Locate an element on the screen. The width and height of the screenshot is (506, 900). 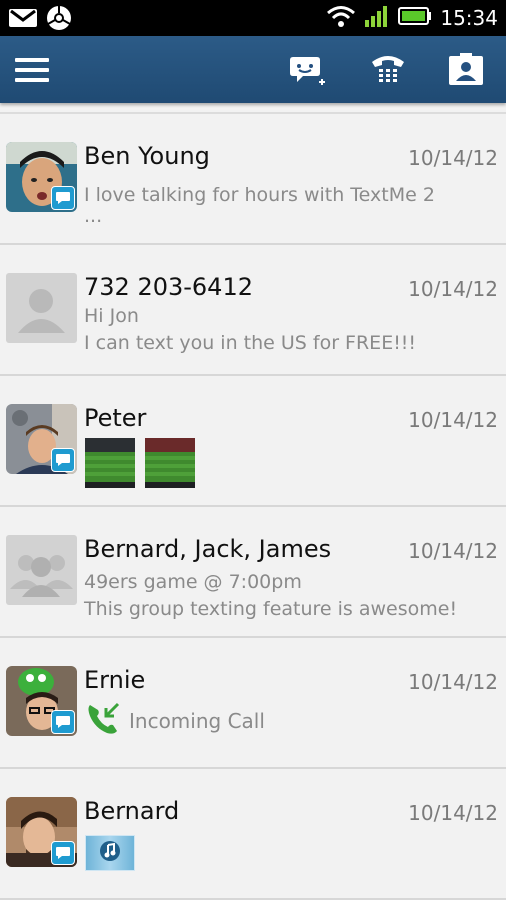
preview-line: Hi Jon is located at coordinates (111, 316).